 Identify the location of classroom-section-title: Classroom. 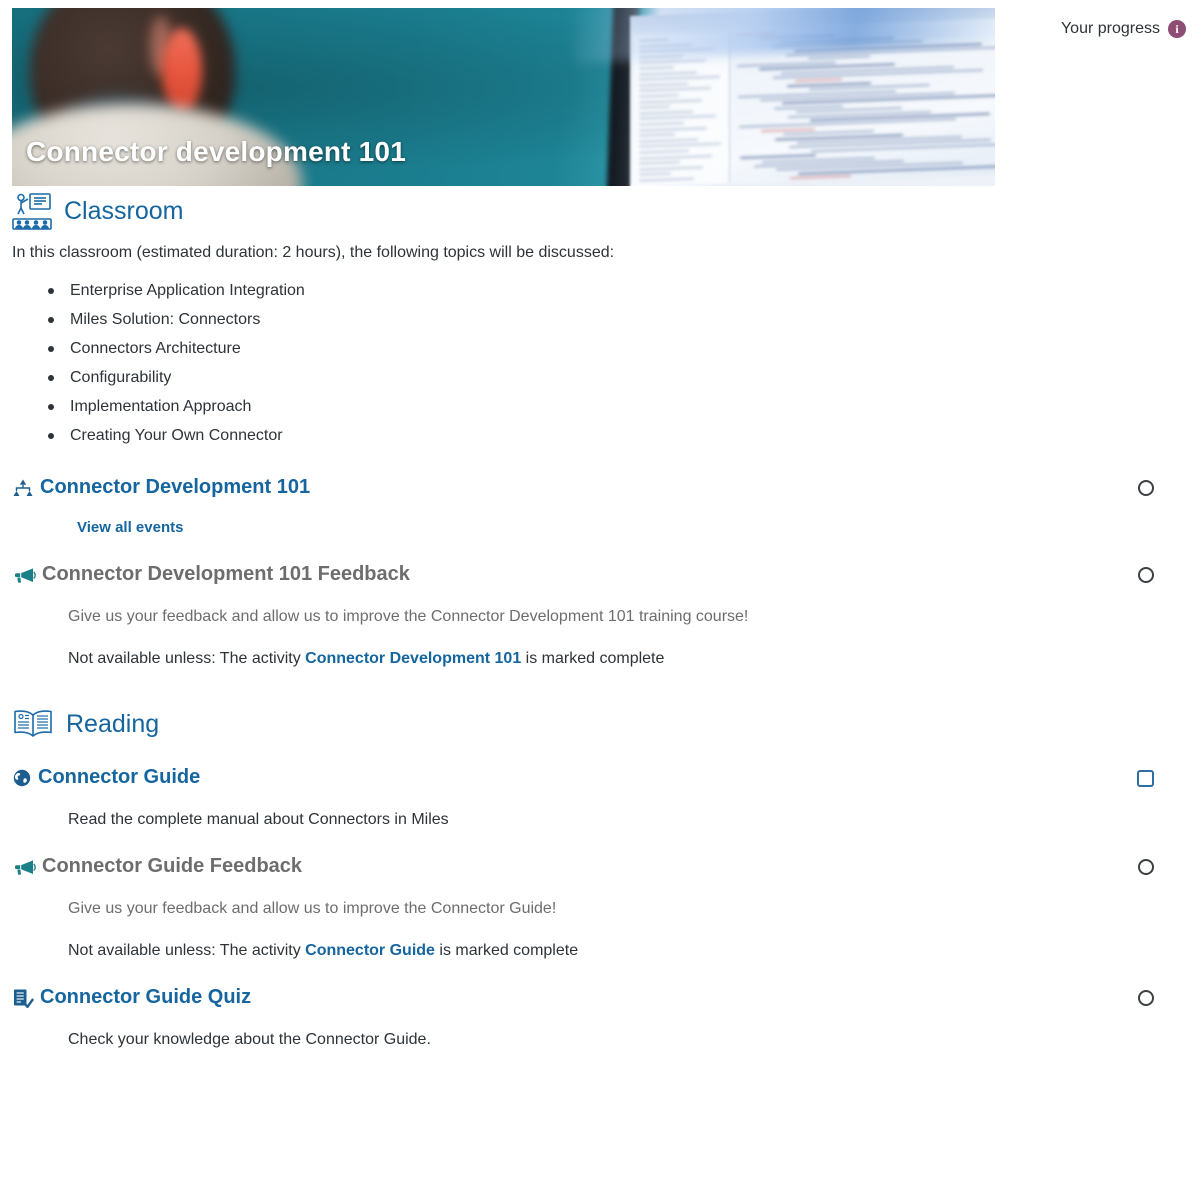
(124, 210).